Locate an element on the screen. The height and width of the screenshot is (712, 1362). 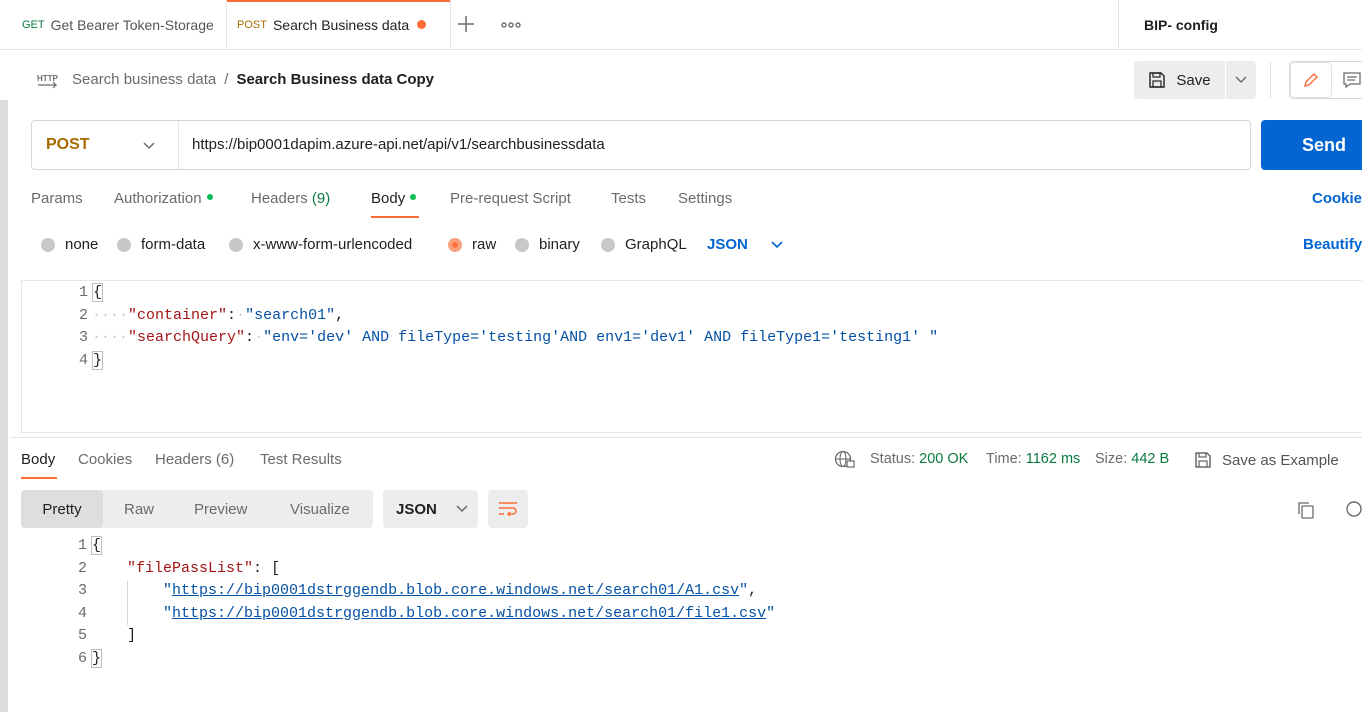
breadcrumb-parent: Search business data is located at coordinates (144, 79).